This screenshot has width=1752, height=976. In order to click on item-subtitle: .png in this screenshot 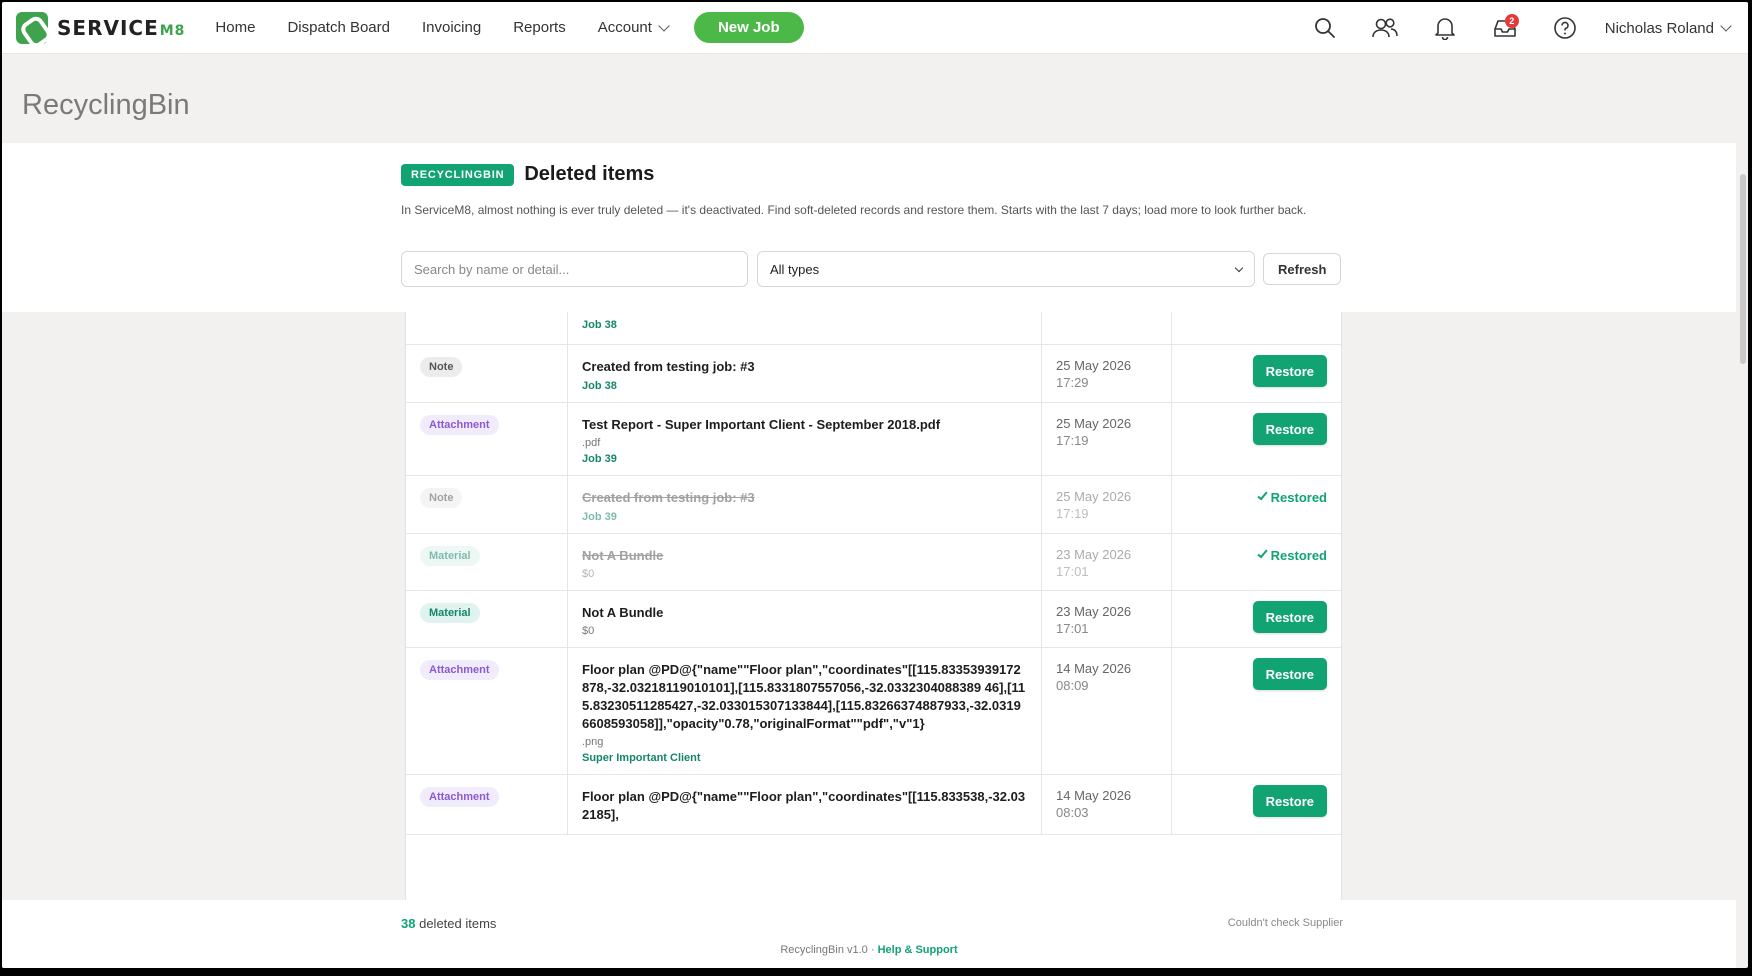, I will do `click(593, 742)`.